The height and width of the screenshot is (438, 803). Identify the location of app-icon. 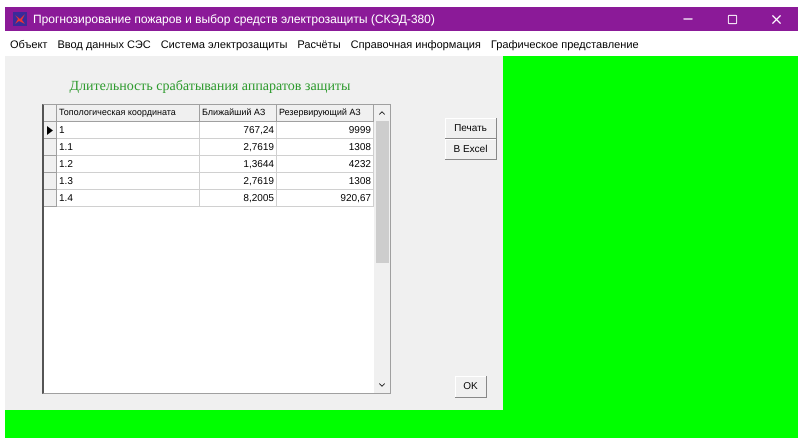
(20, 19).